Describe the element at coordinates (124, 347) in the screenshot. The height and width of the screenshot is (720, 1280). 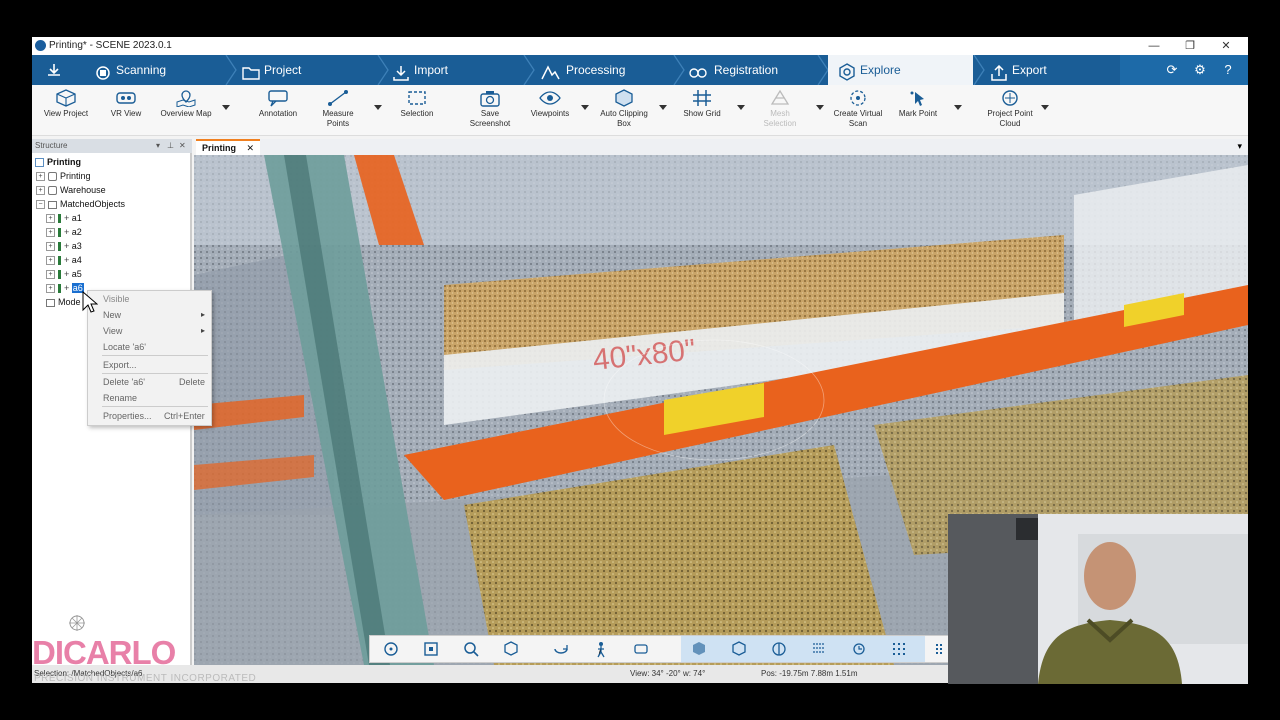
I see `menu-item-locate: Locate 'a6'` at that location.